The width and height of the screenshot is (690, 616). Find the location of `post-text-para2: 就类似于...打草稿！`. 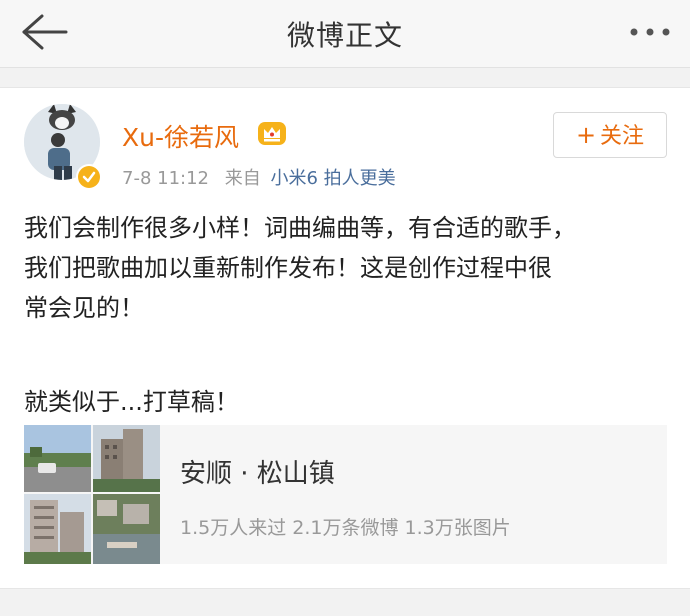

post-text-para2: 就类似于...打草稿！ is located at coordinates (131, 402).